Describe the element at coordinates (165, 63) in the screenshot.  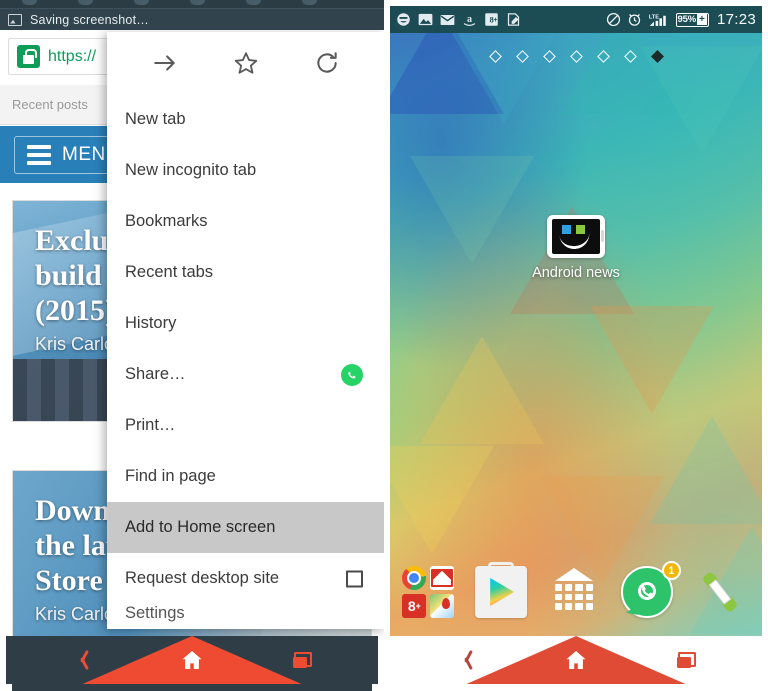
I see `forward-arrow-icon` at that location.